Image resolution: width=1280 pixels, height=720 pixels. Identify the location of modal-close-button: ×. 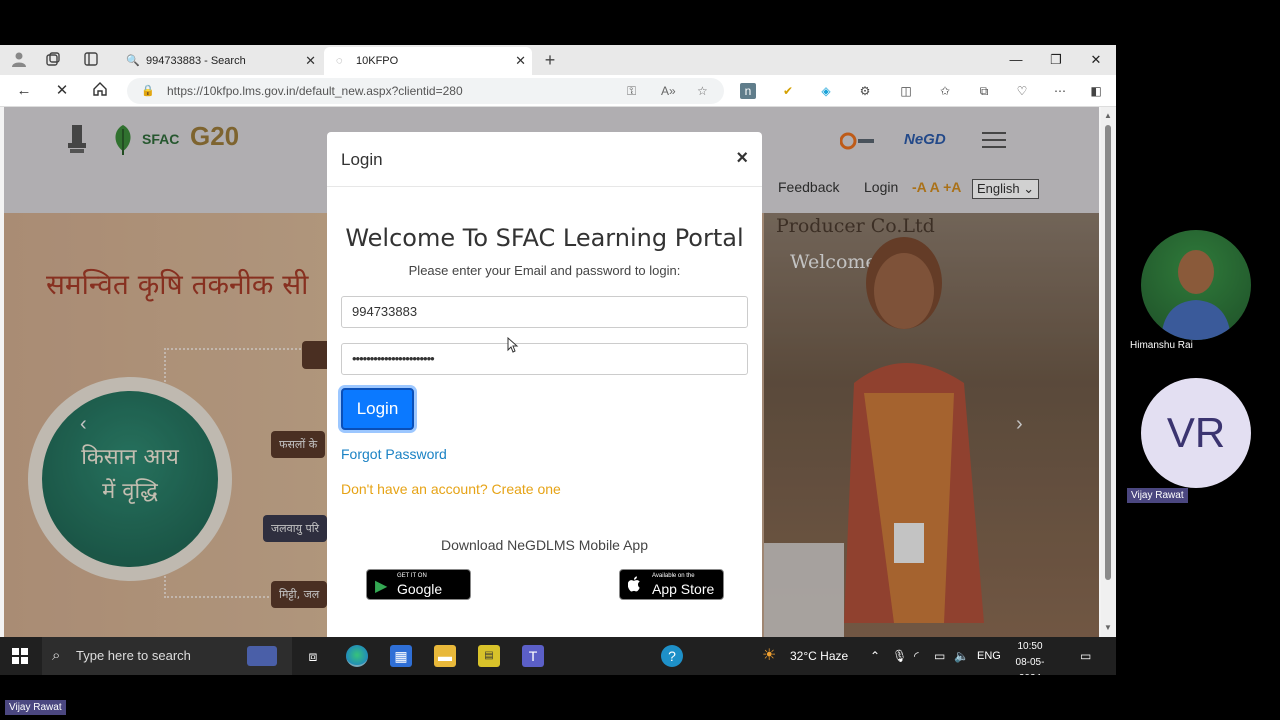
(742, 158).